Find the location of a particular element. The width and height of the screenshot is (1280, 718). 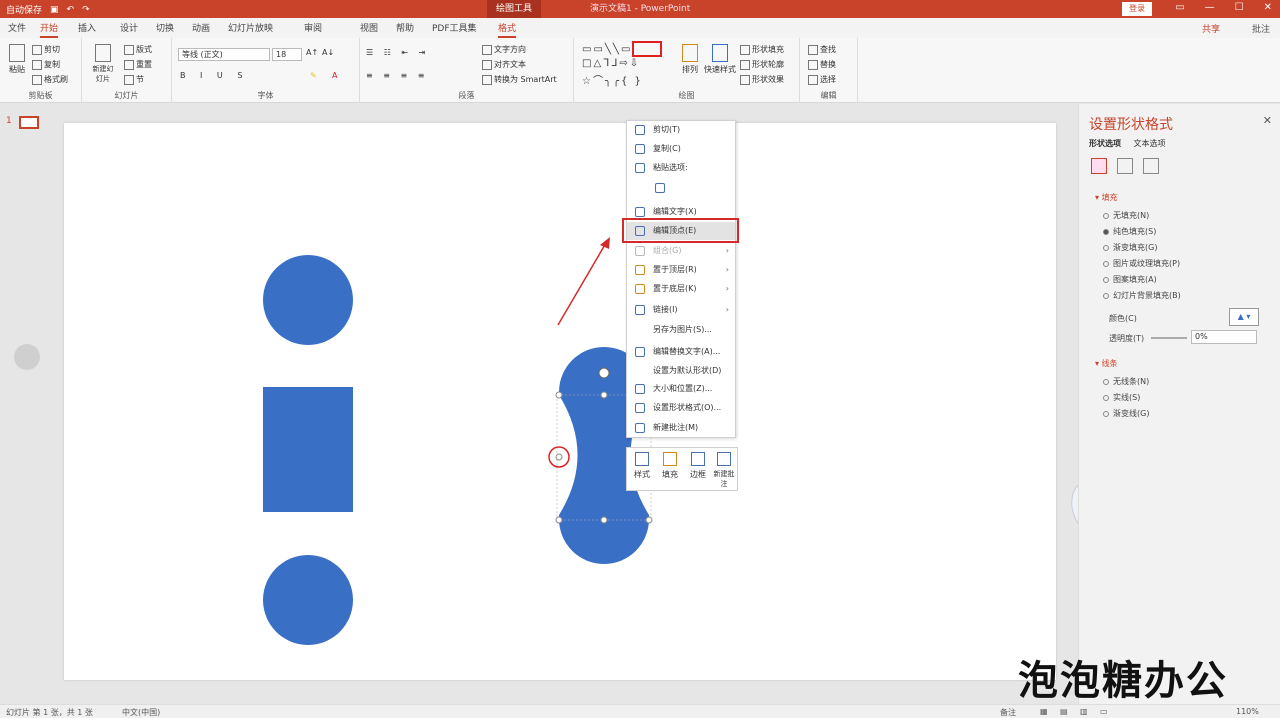

fill-option-pattern: 图案填充(A) is located at coordinates (1130, 279).